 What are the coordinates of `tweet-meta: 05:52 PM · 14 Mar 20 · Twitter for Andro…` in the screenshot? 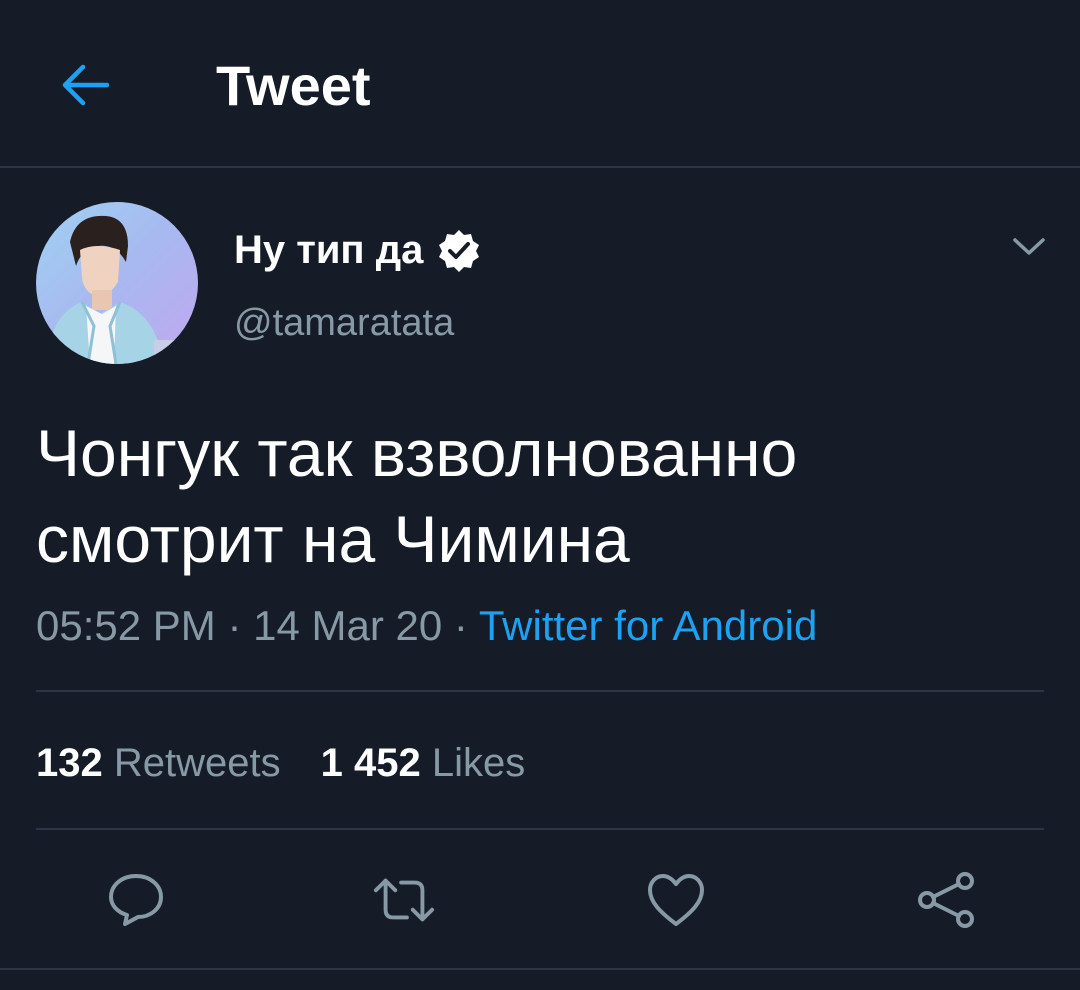 It's located at (426, 626).